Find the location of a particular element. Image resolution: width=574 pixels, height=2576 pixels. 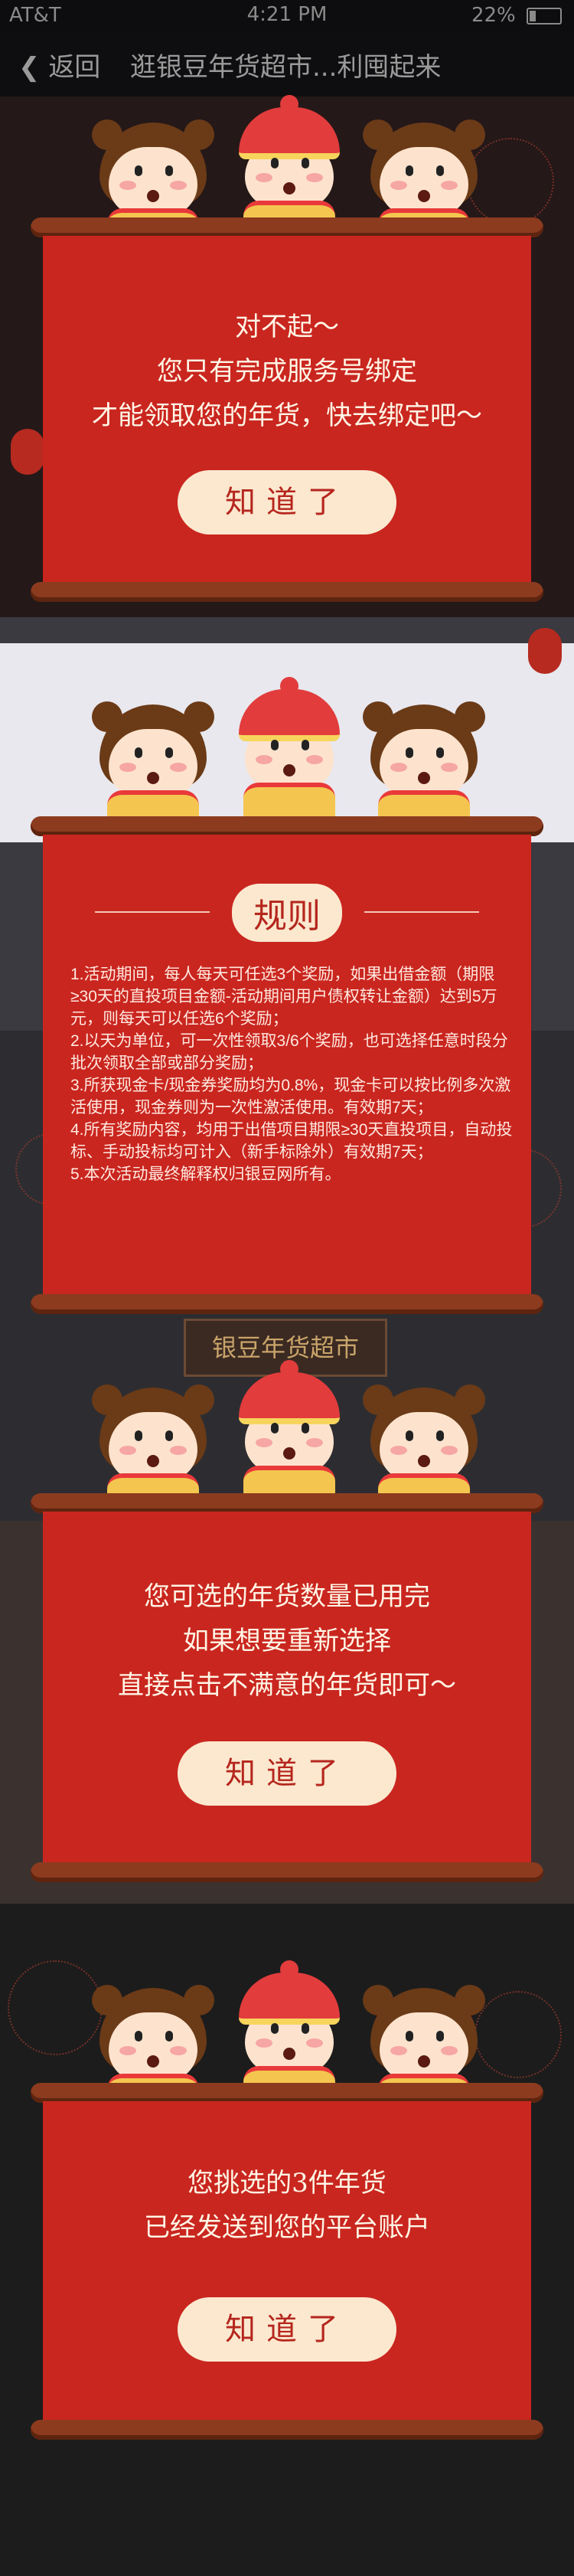

modal-message: 您可选的年货数量已用完 如果想要重新选择 直接点击不满意的年货即可～ is located at coordinates (287, 1641).